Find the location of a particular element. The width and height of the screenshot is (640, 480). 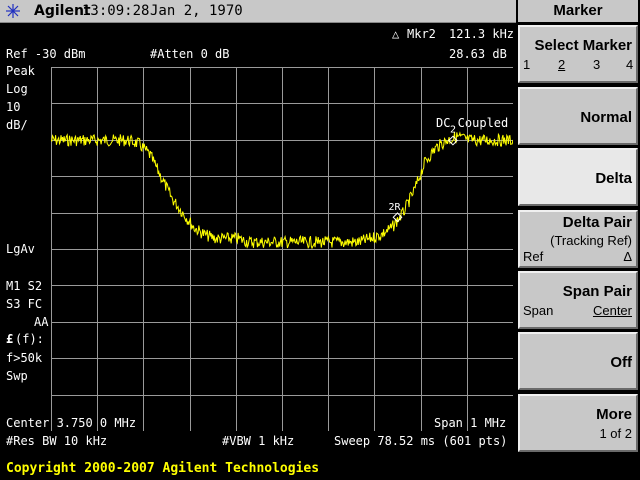

span-pair-label: Span Pair is located at coordinates (597, 291).